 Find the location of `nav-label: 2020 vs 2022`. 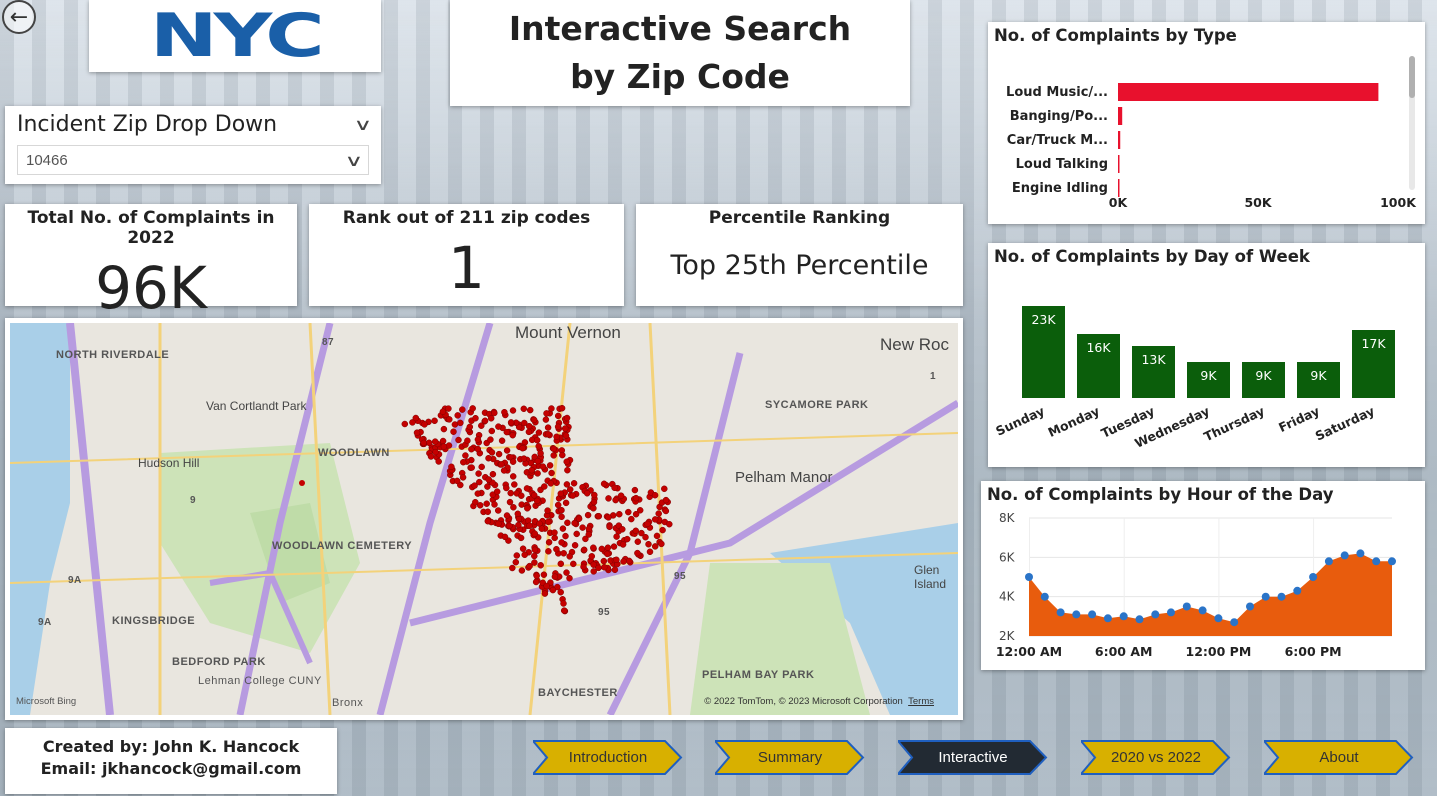

nav-label: 2020 vs 2022 is located at coordinates (1156, 757).